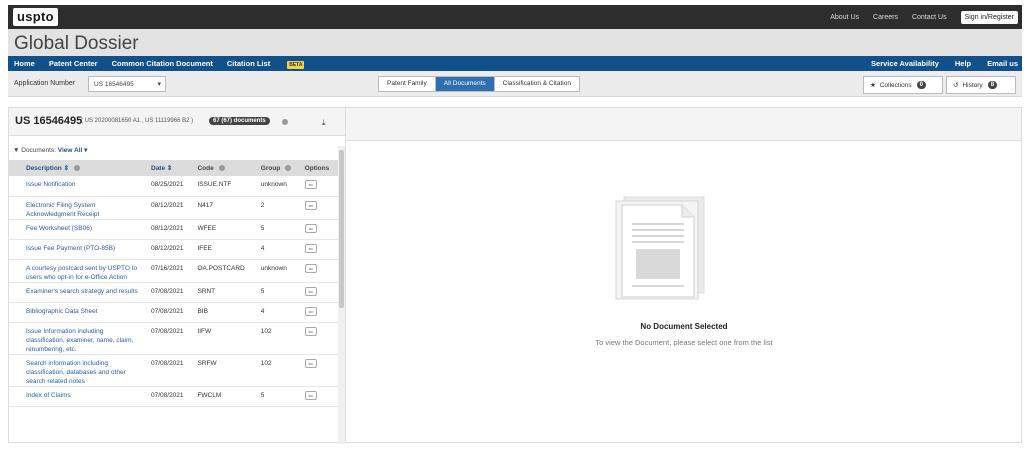  What do you see at coordinates (873, 85) in the screenshot?
I see `star-icon: ★` at bounding box center [873, 85].